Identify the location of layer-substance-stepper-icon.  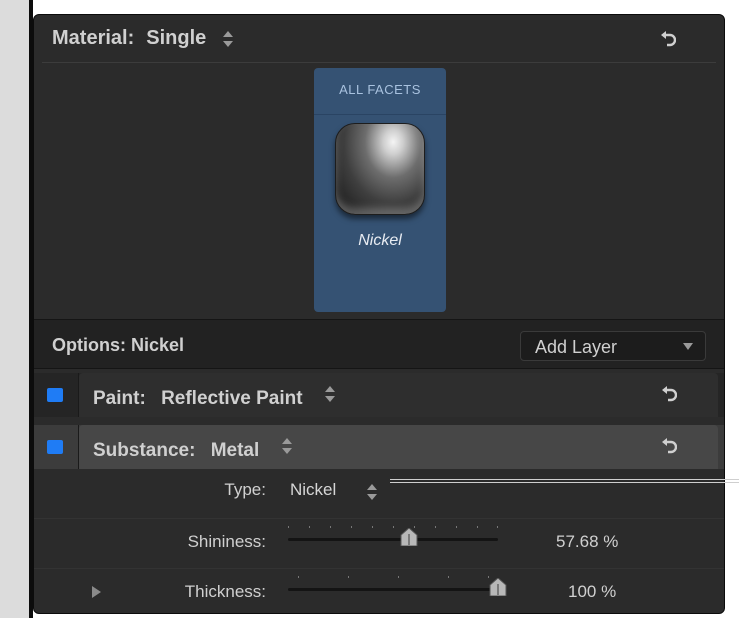
(287, 446).